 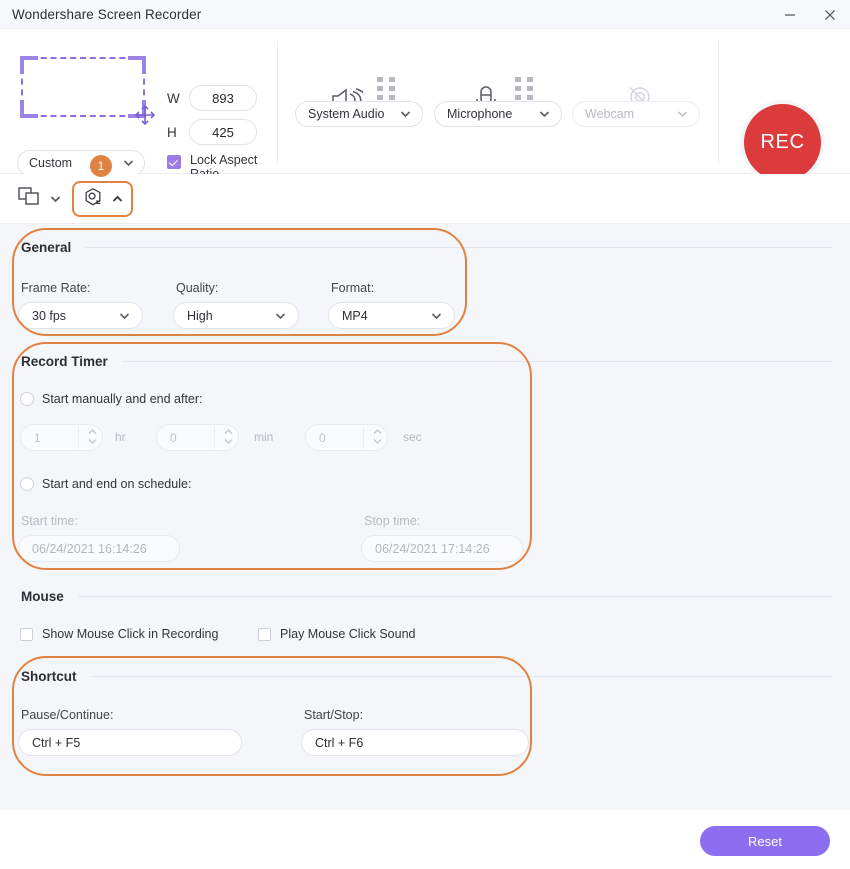 What do you see at coordinates (122, 399) in the screenshot?
I see `start-manually-label: Start manually and end after:` at bounding box center [122, 399].